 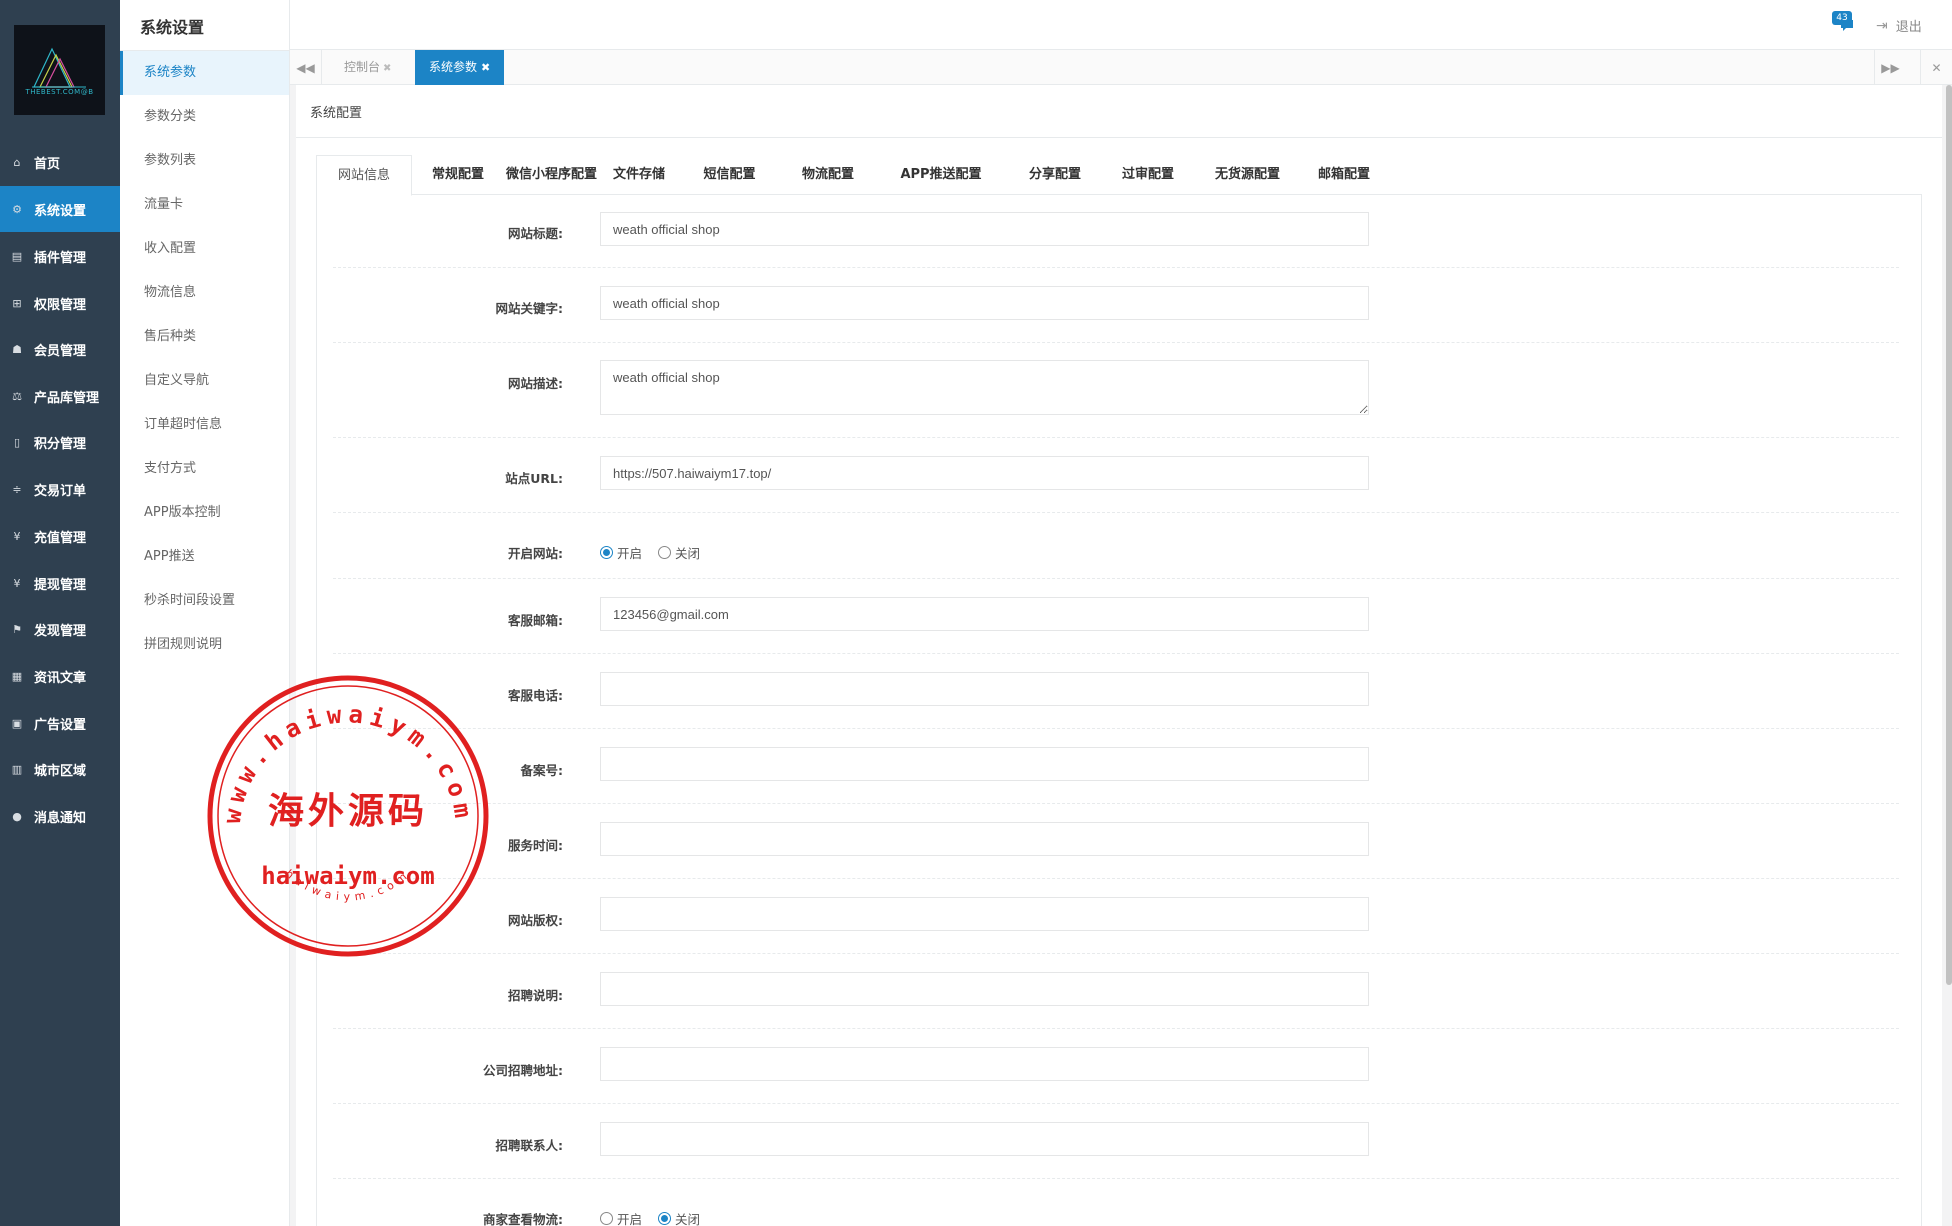 I want to click on sign-out-icon: ⇥, so click(x=1882, y=25).